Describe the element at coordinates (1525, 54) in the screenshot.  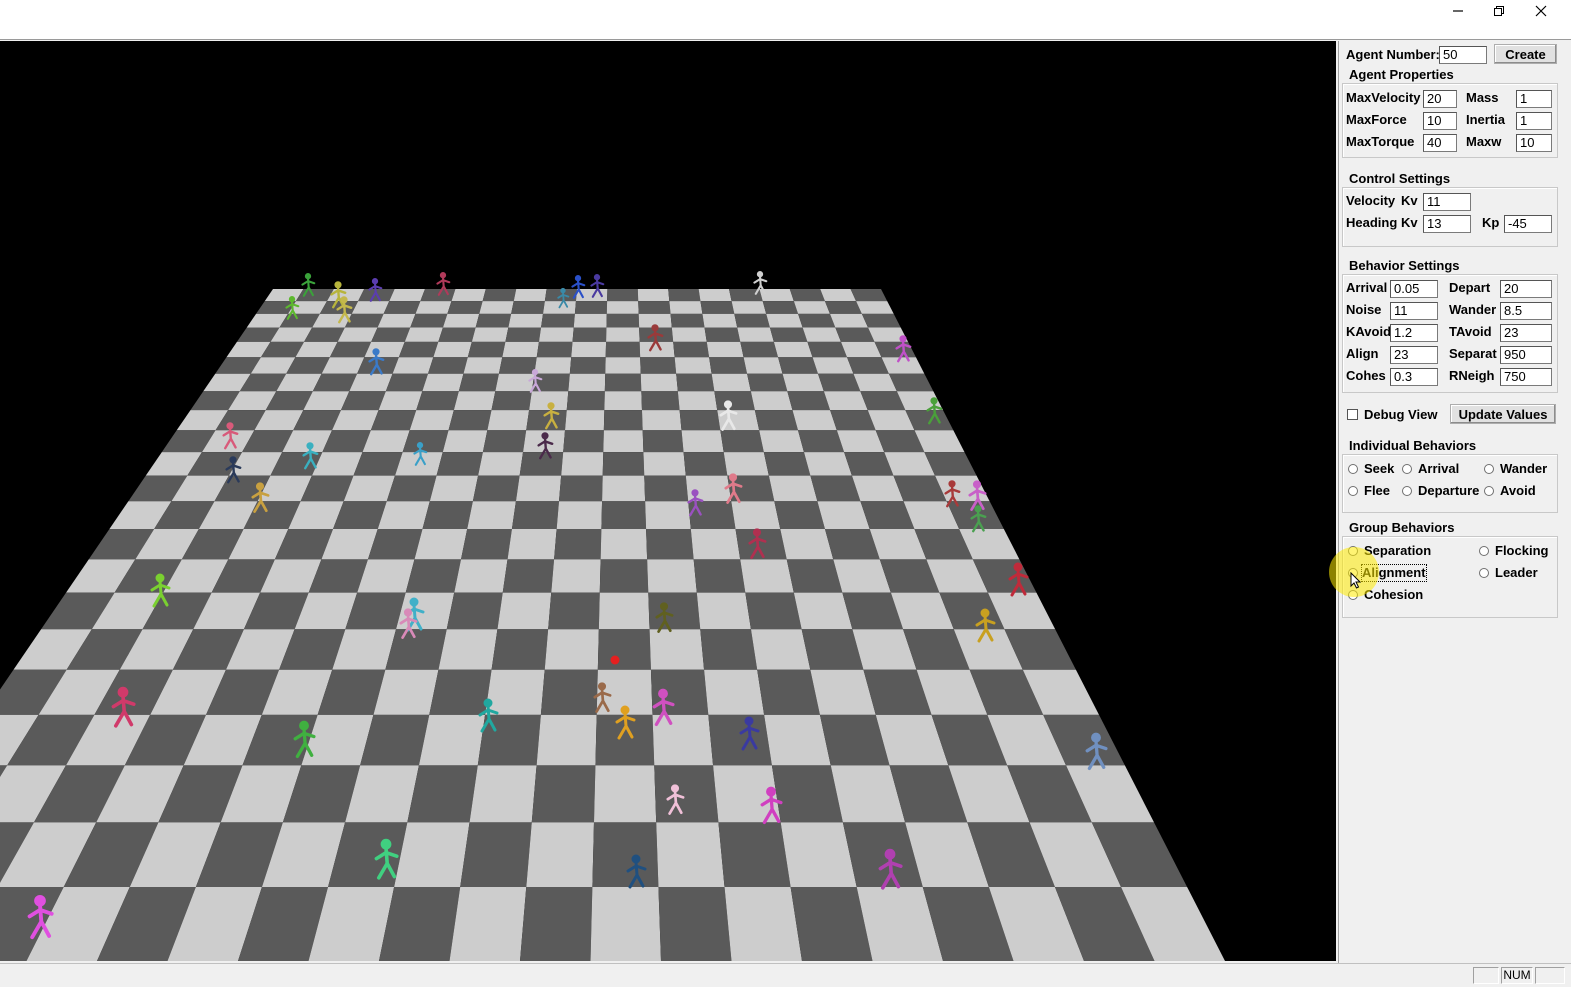
I see `create-button: Create` at that location.